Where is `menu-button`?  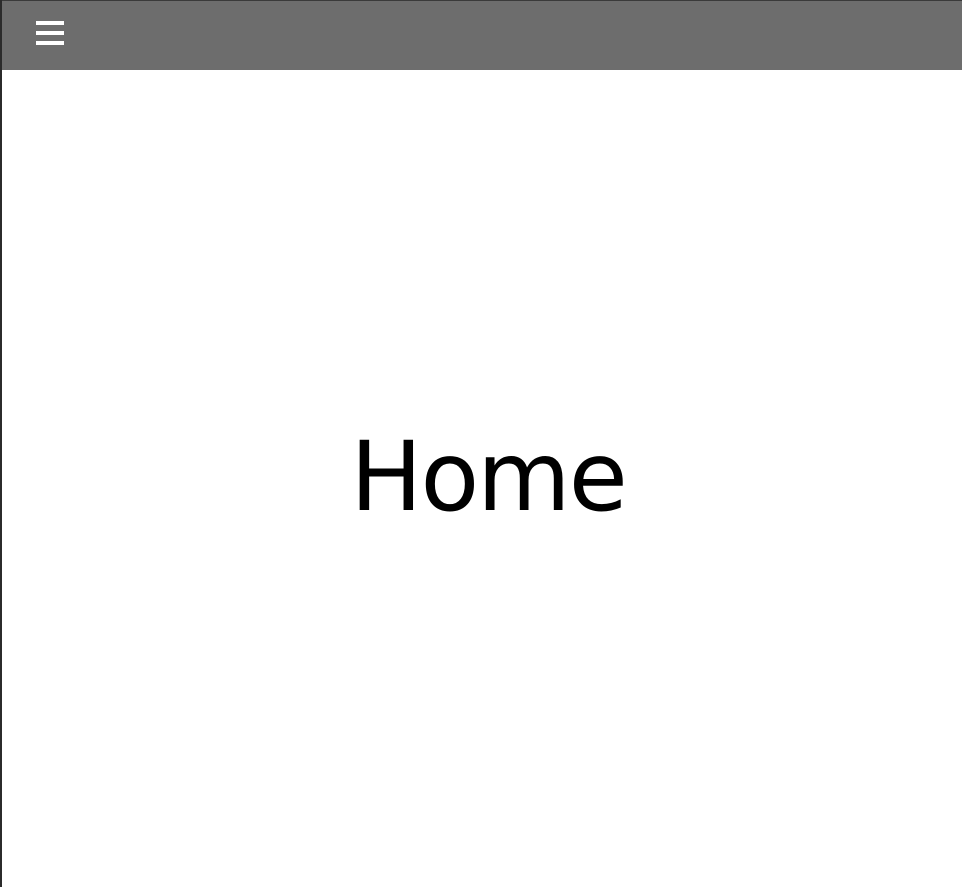 menu-button is located at coordinates (50, 34).